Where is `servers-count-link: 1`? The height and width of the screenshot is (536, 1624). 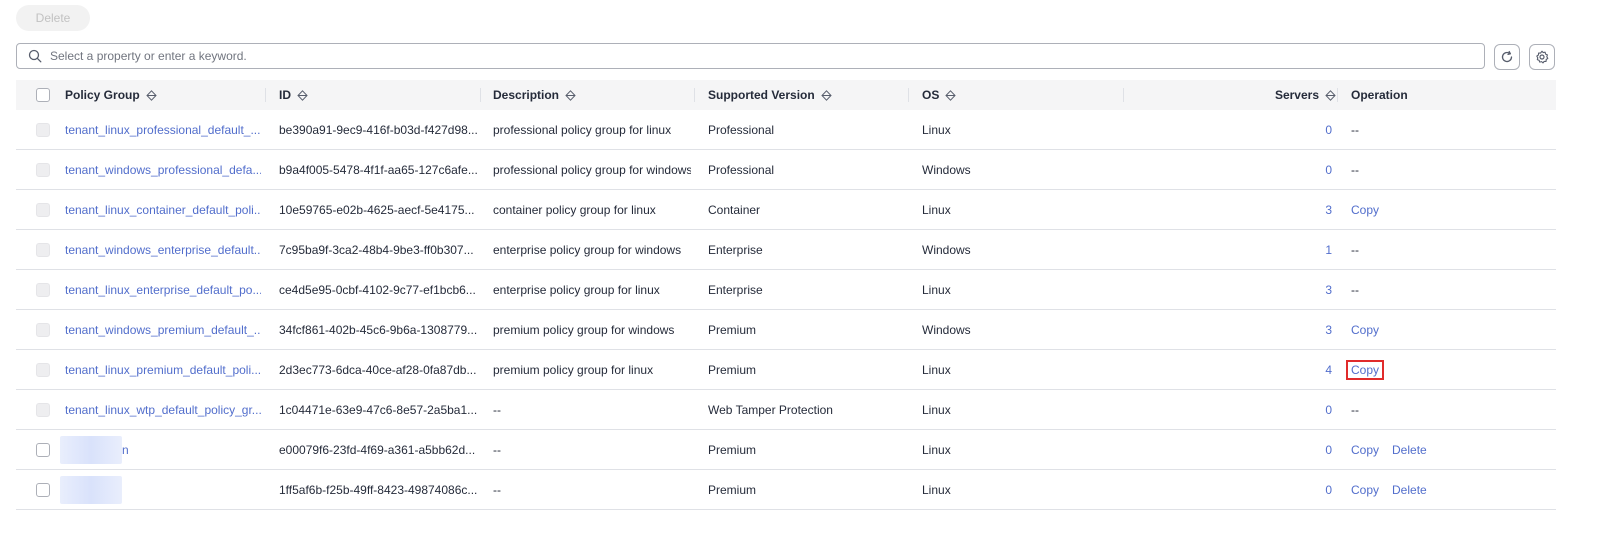 servers-count-link: 1 is located at coordinates (1289, 249).